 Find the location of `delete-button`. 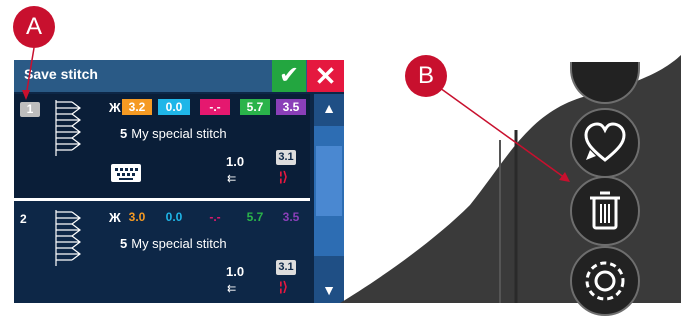

delete-button is located at coordinates (605, 211).